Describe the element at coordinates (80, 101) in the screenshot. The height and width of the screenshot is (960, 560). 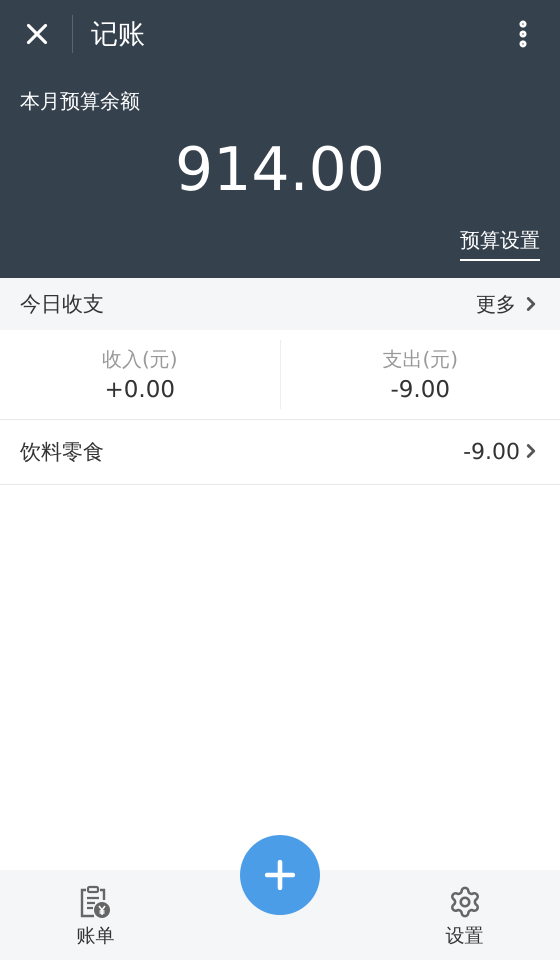
I see `budget-label: 本月预算余额` at that location.